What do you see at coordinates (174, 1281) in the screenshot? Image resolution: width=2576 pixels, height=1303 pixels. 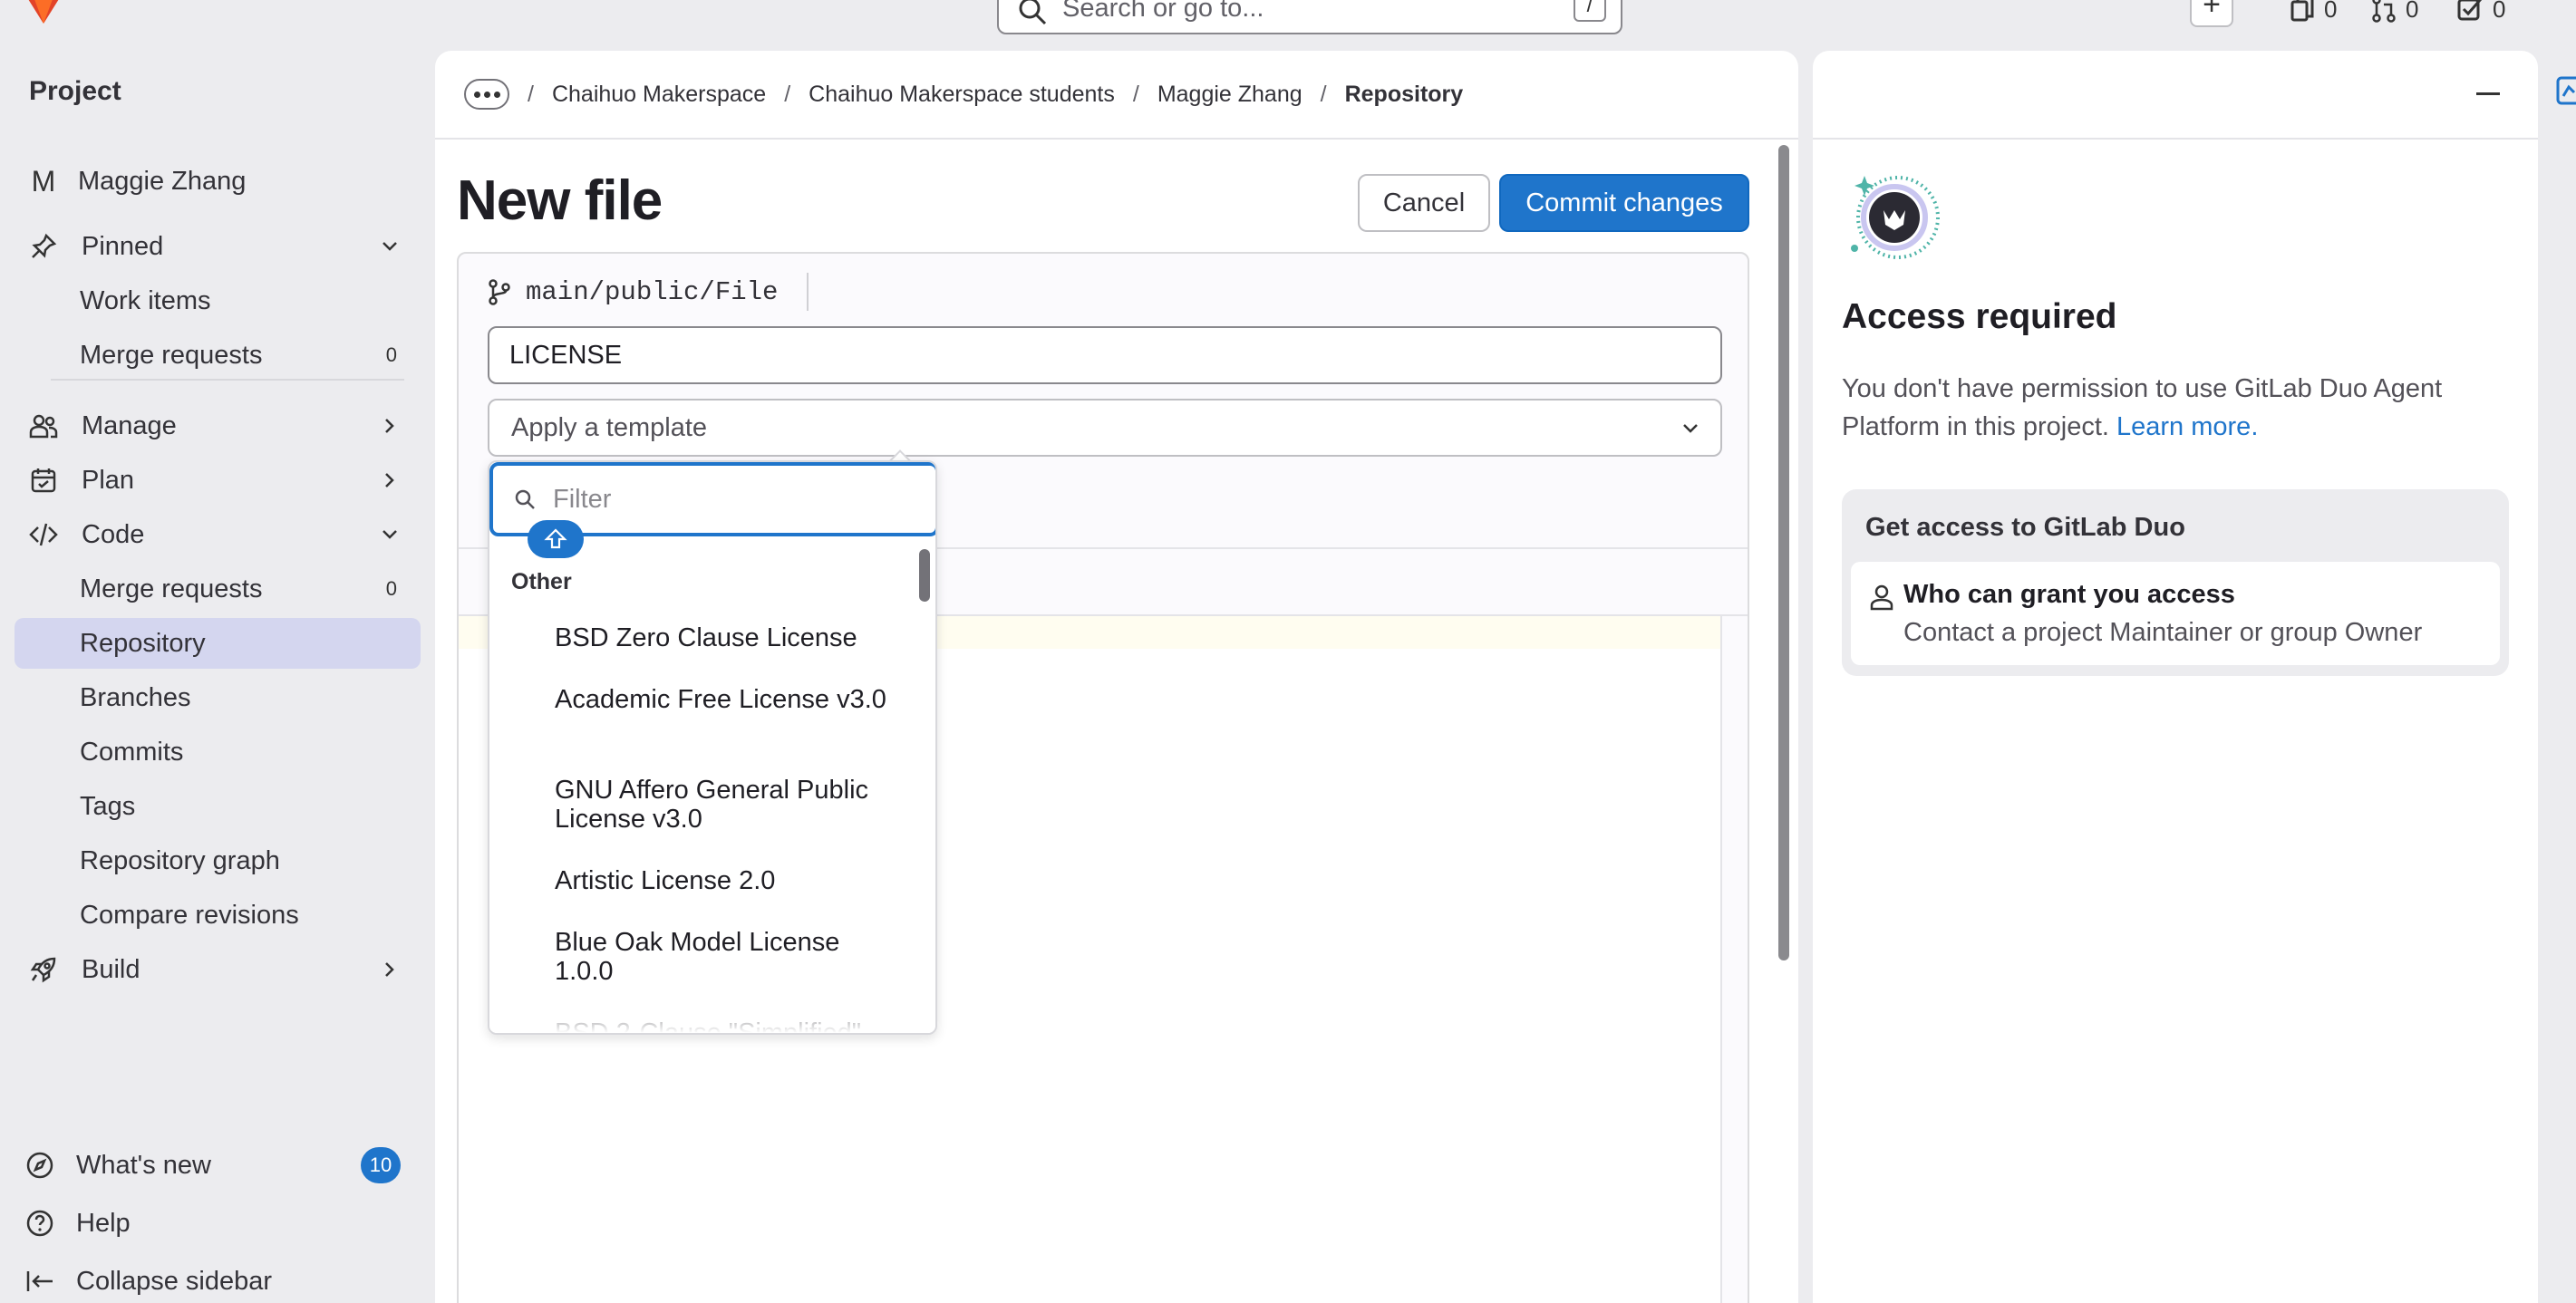 I see `sidebar-item-label: Collapse sidebar` at bounding box center [174, 1281].